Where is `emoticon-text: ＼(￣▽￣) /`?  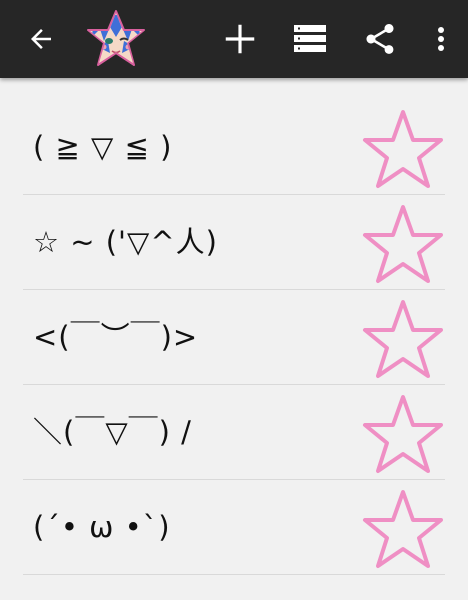 emoticon-text: ＼(￣▽￣) / is located at coordinates (112, 432).